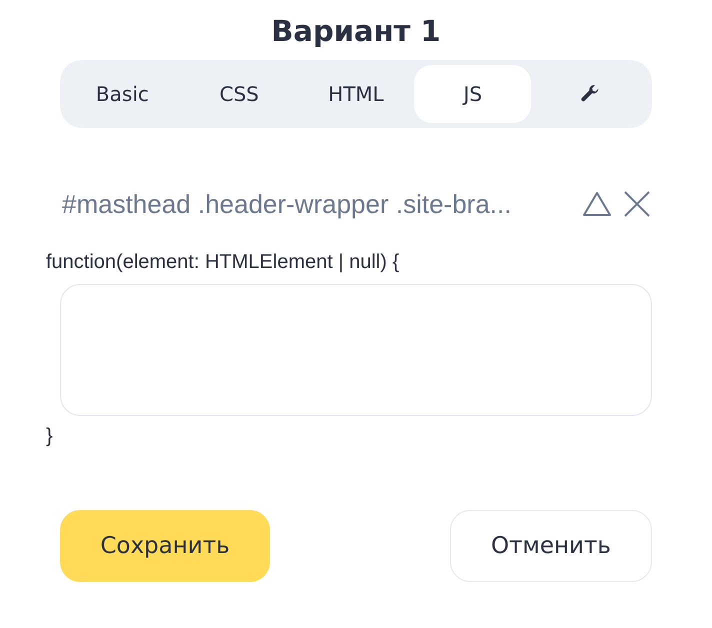 This screenshot has height=628, width=712. I want to click on close-button, so click(637, 204).